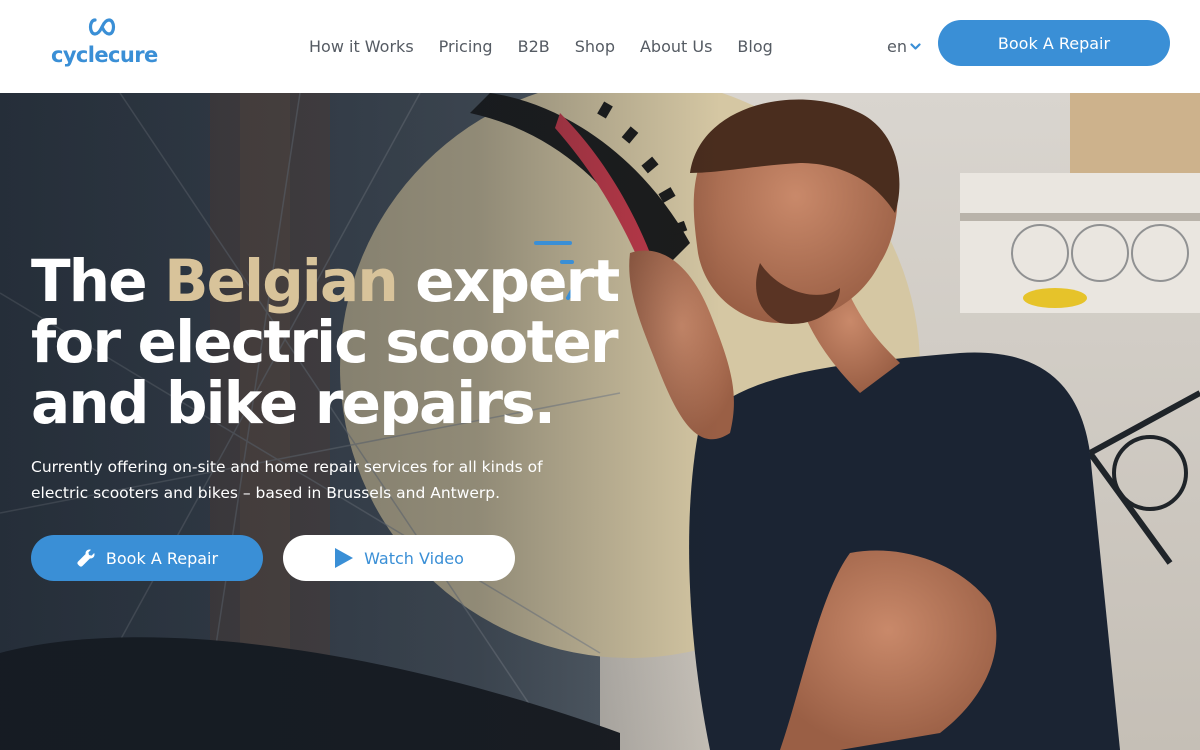 The image size is (1200, 750). Describe the element at coordinates (1054, 43) in the screenshot. I see `book-repair-header-button: Book A Repair` at that location.